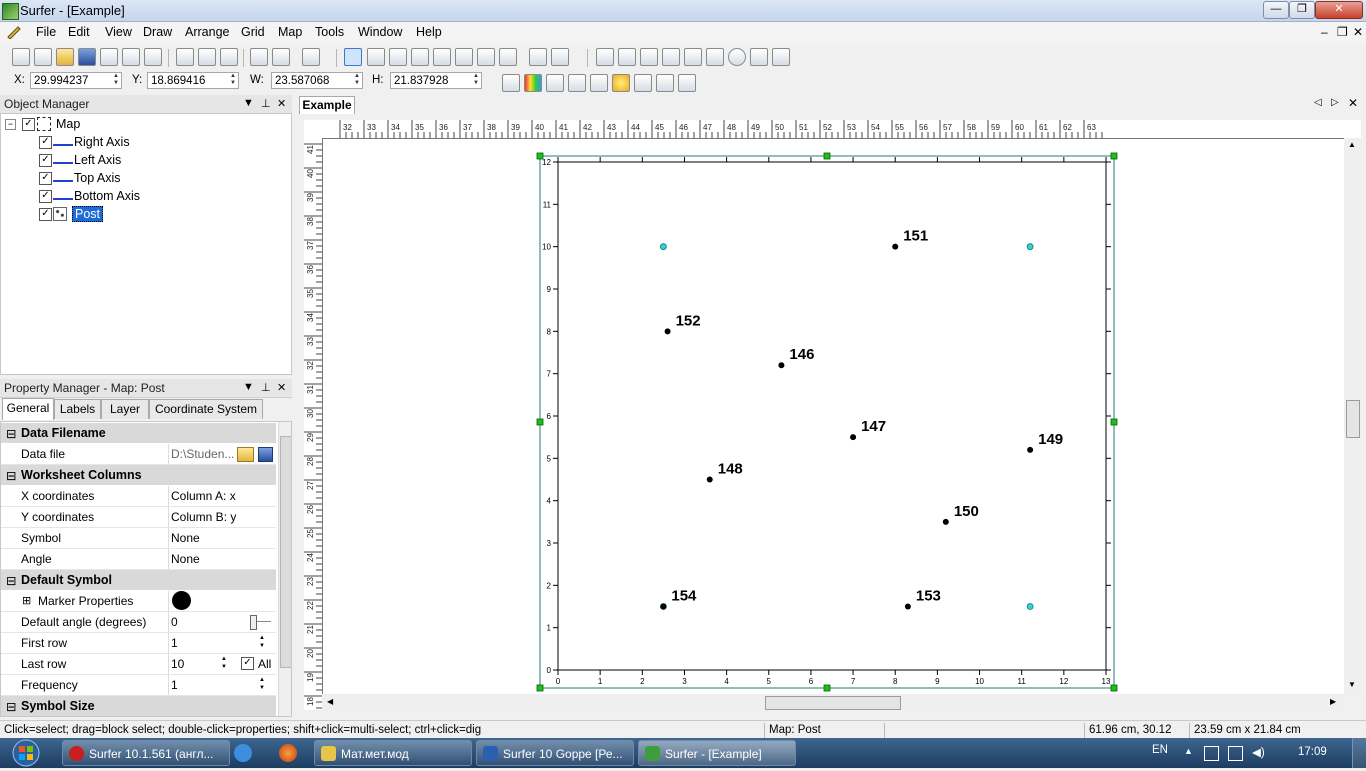 The image size is (1366, 771). I want to click on symbol-tool-icon, so click(671, 57).